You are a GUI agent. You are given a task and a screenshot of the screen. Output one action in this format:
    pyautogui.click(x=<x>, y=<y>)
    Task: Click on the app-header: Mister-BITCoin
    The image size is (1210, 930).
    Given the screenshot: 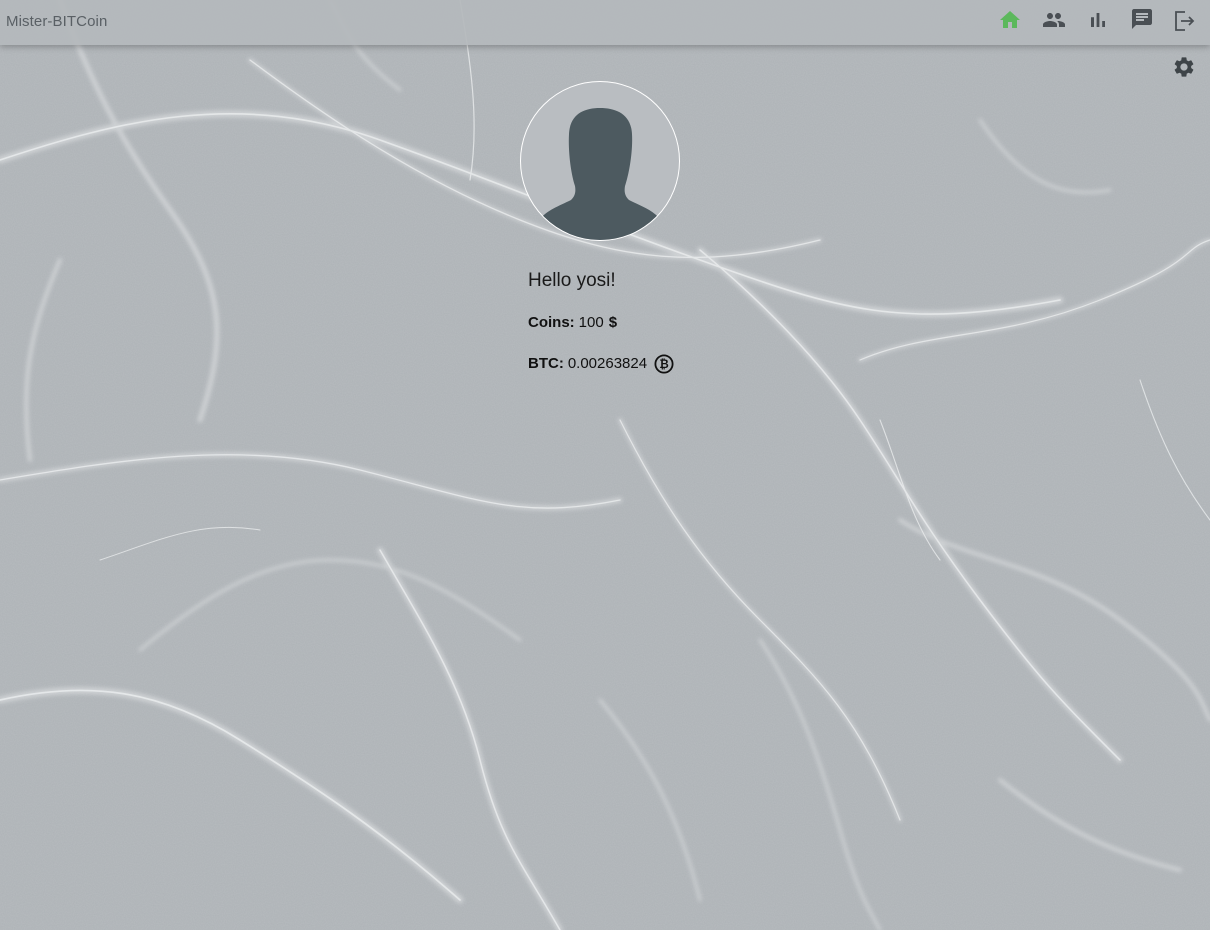 What is the action you would take?
    pyautogui.click(x=605, y=22)
    